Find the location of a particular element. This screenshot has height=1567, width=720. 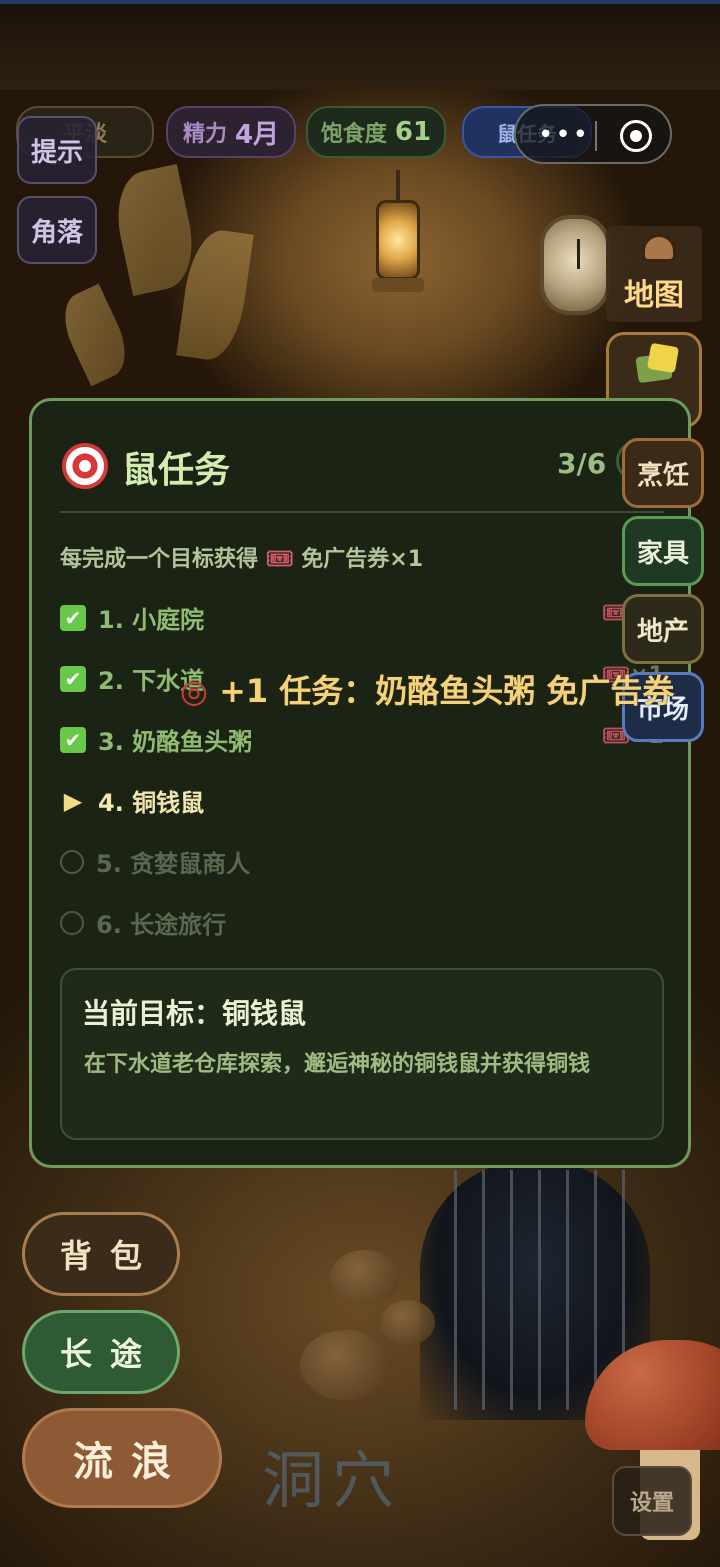

notes-icon is located at coordinates (657, 363).